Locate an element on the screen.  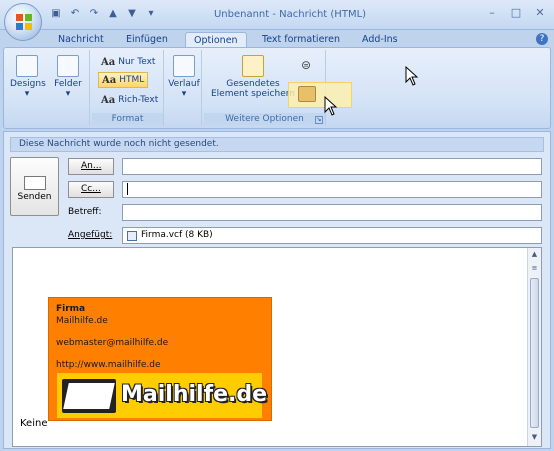
close-icon: ✕ is located at coordinates (540, 13).